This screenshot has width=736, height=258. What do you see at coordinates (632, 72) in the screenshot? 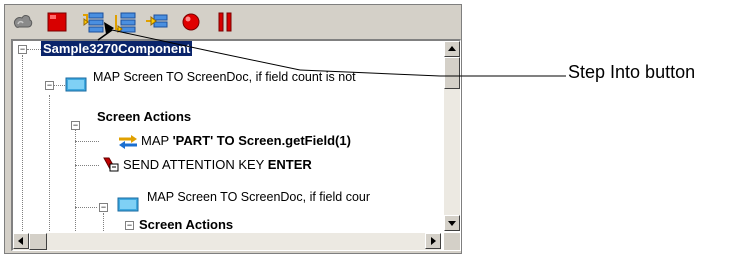
I see `step-into-callout-label: Step Into button` at bounding box center [632, 72].